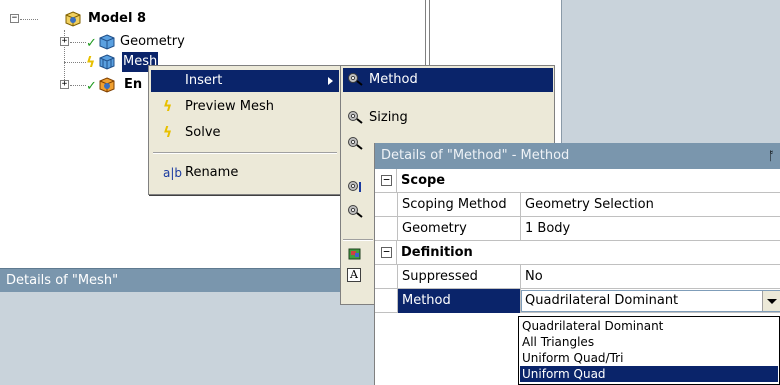 The image size is (780, 385). What do you see at coordinates (117, 18) in the screenshot?
I see `tree-item-label: Model 8` at bounding box center [117, 18].